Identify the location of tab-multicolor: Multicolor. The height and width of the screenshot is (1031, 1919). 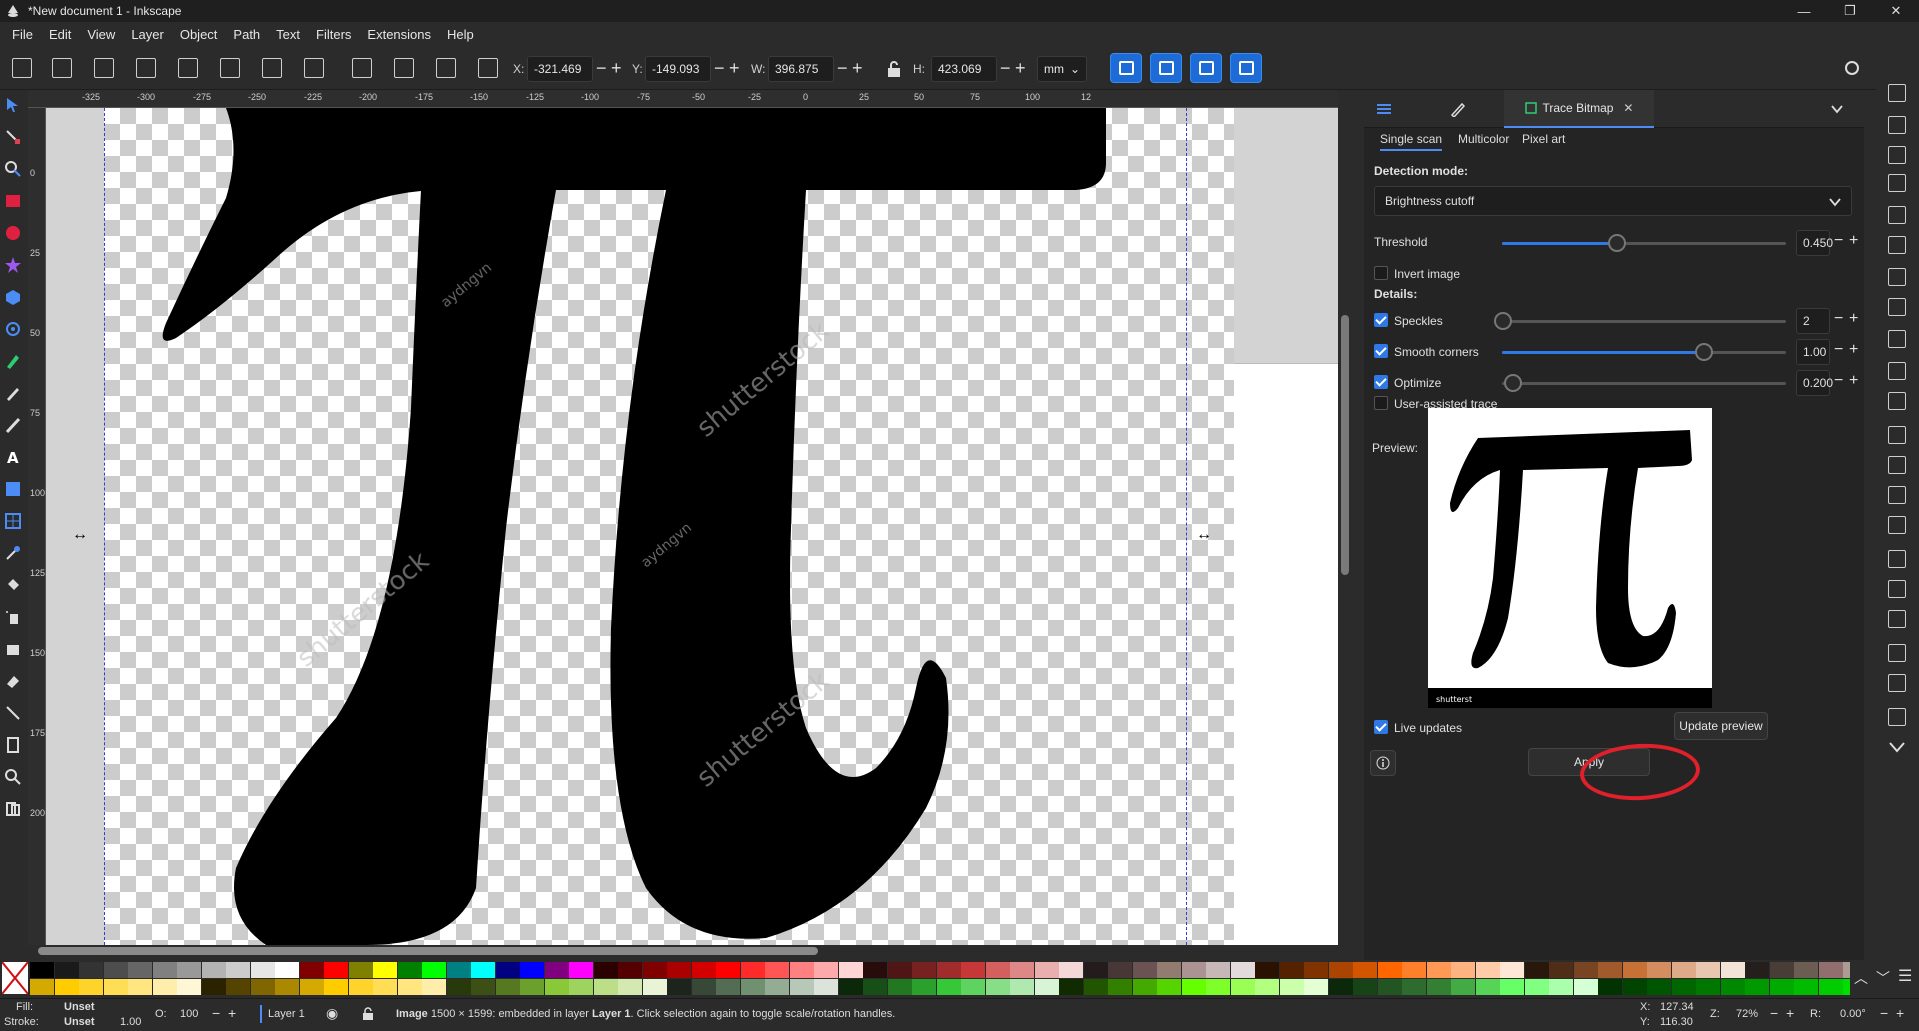
(1483, 139).